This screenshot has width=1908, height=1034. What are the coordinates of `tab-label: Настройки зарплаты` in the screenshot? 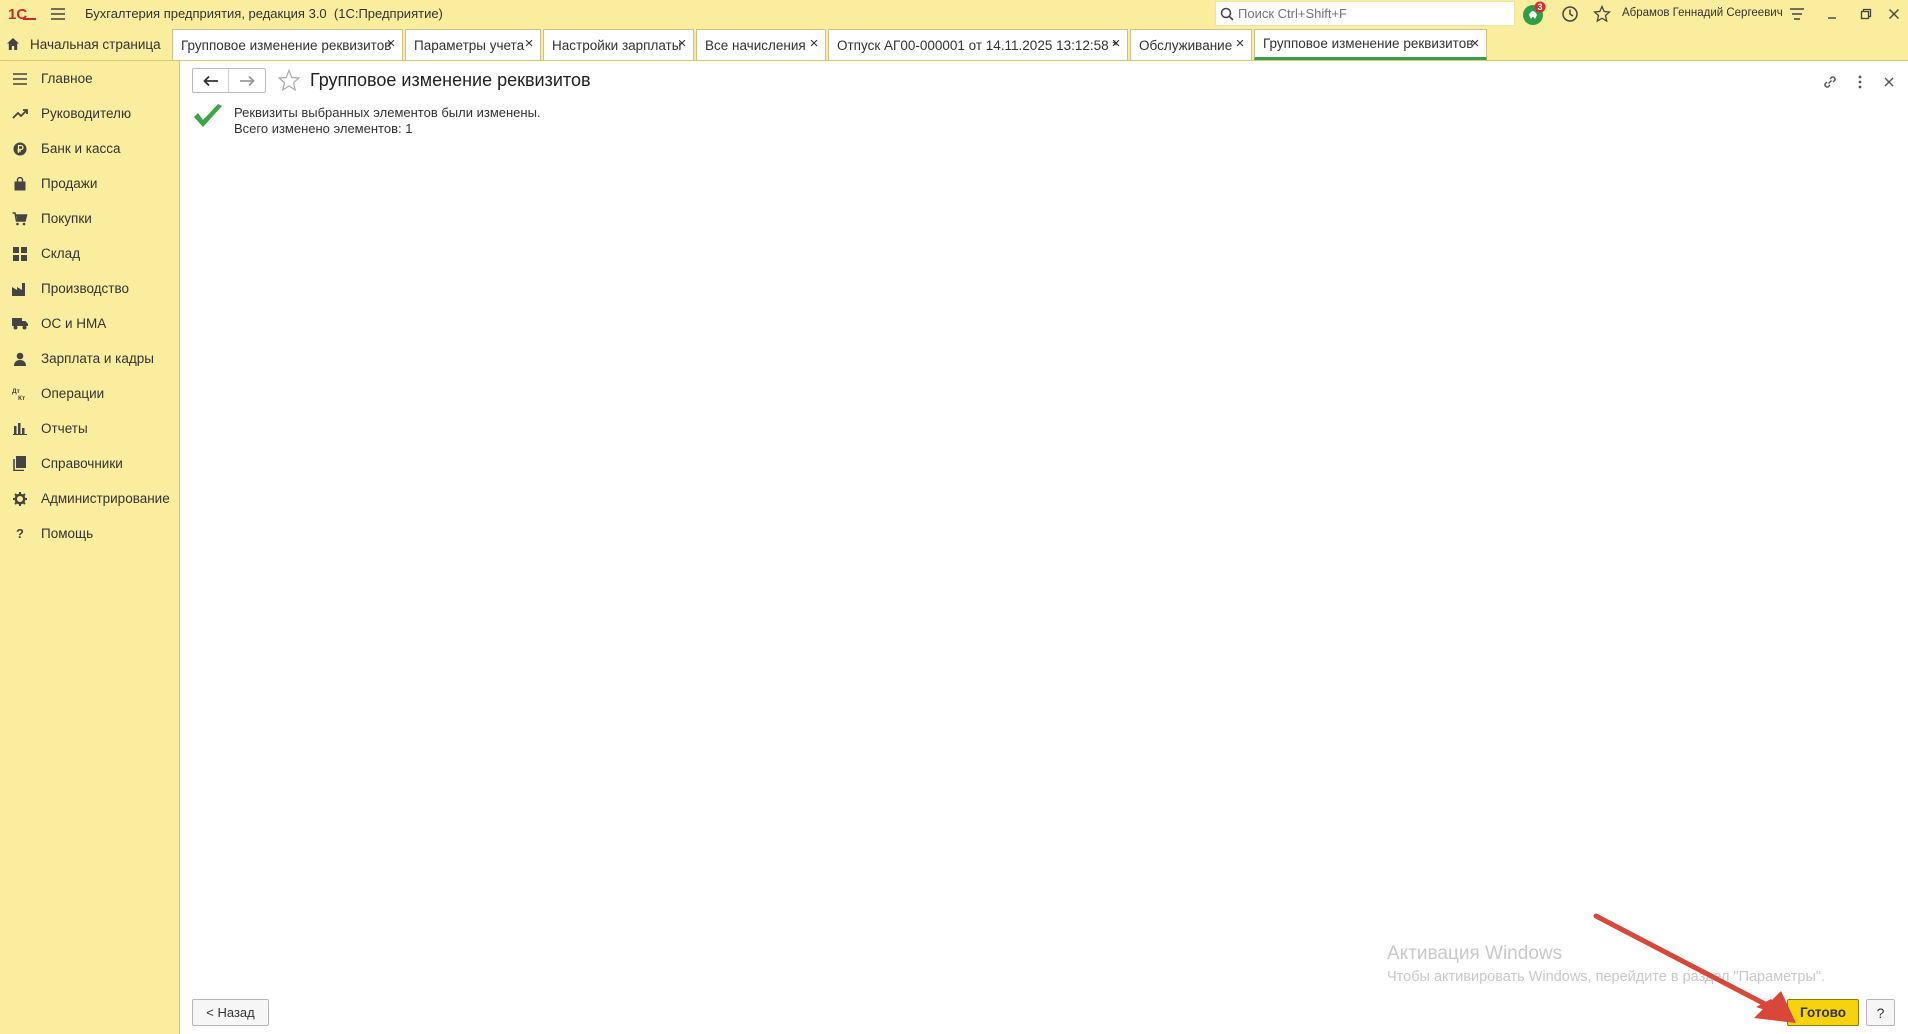 It's located at (617, 45).